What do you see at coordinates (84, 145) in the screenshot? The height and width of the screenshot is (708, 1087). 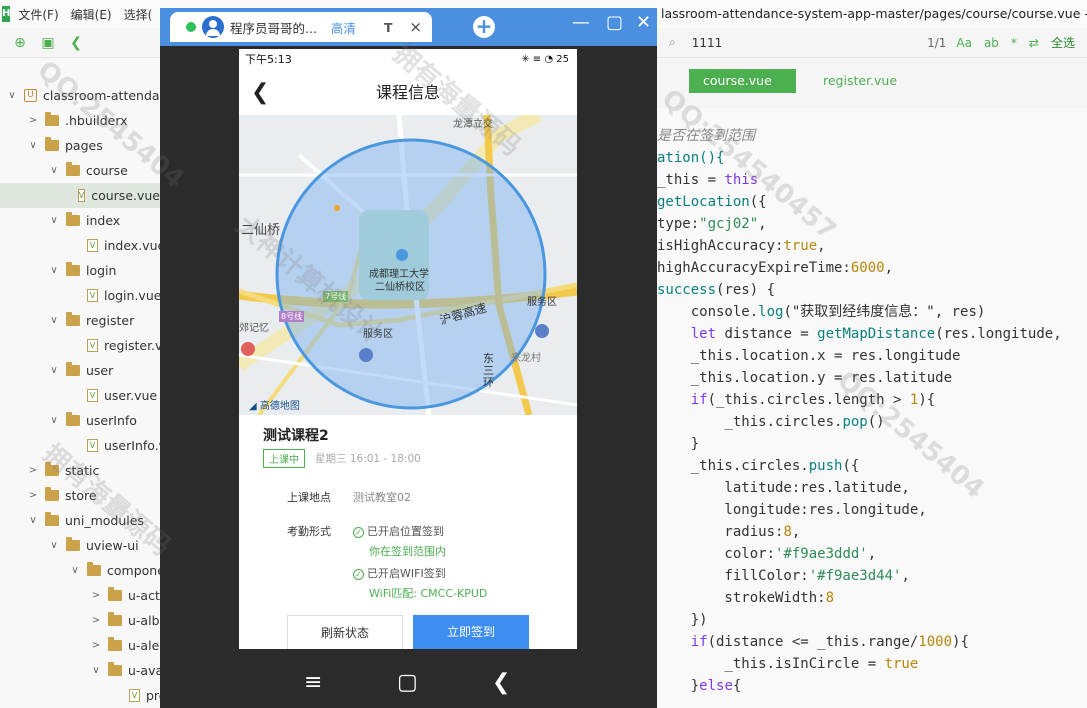 I see `tree-item-label: pages` at bounding box center [84, 145].